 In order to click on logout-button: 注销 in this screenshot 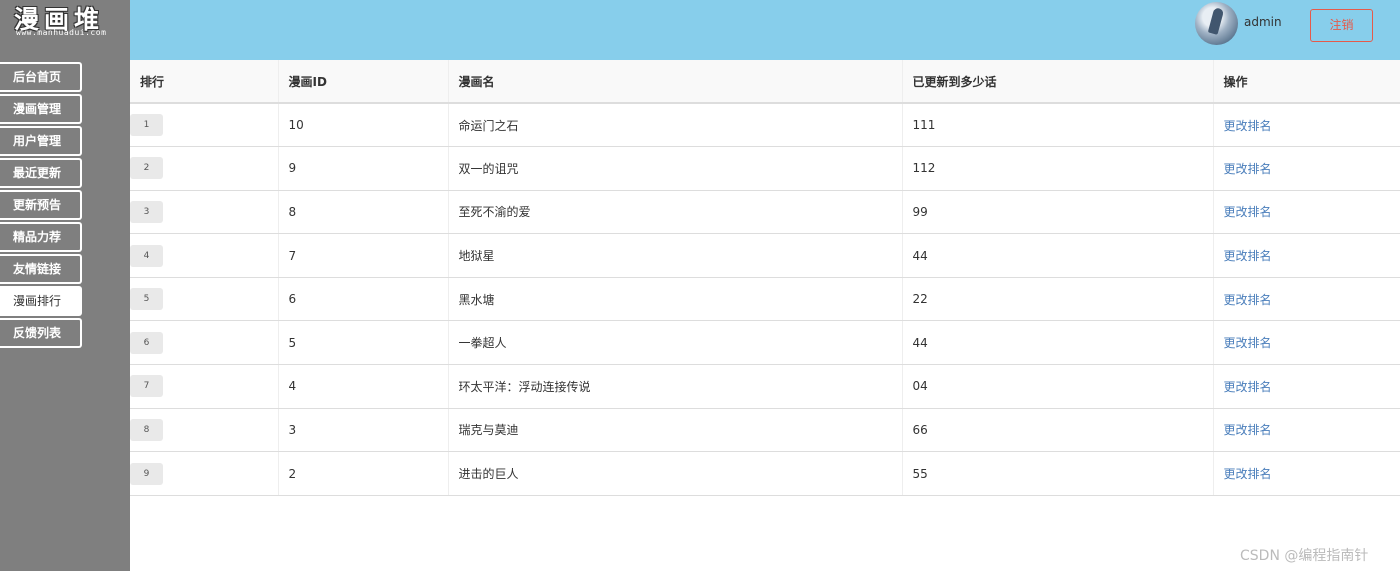, I will do `click(1341, 25)`.